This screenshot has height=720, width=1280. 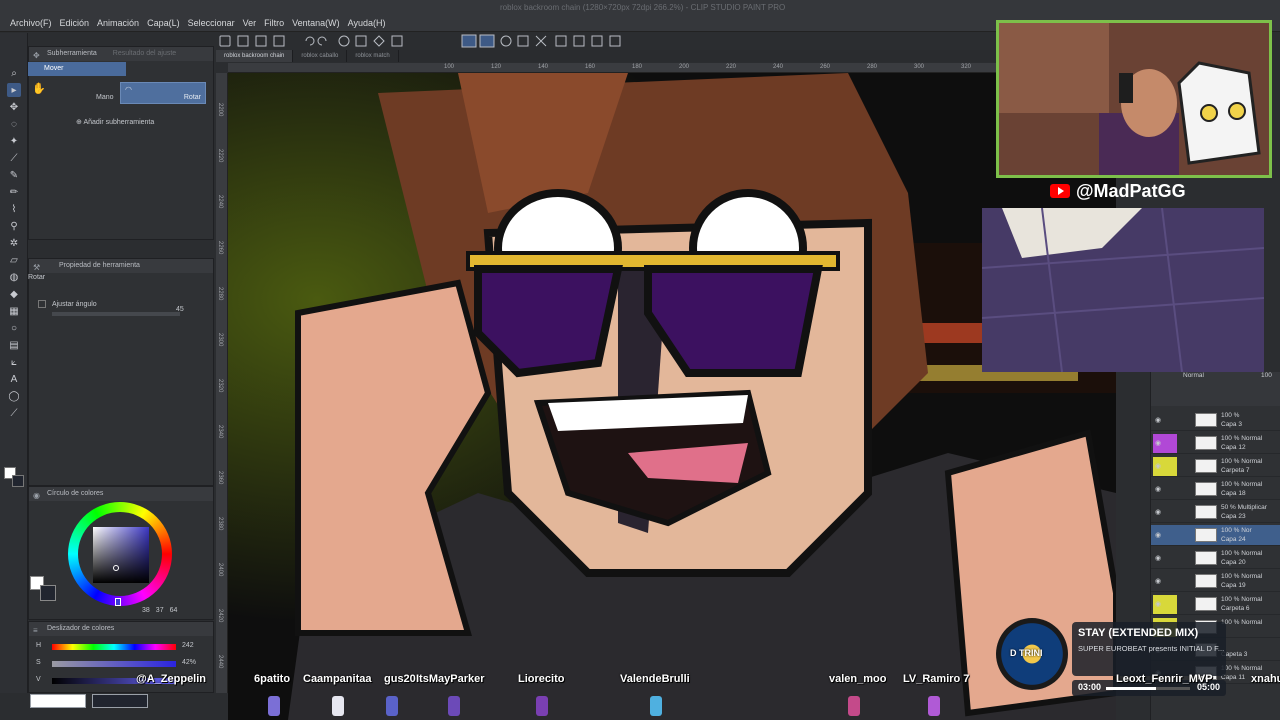 What do you see at coordinates (31, 23) in the screenshot?
I see `menu-archivo: Archivo(F)` at bounding box center [31, 23].